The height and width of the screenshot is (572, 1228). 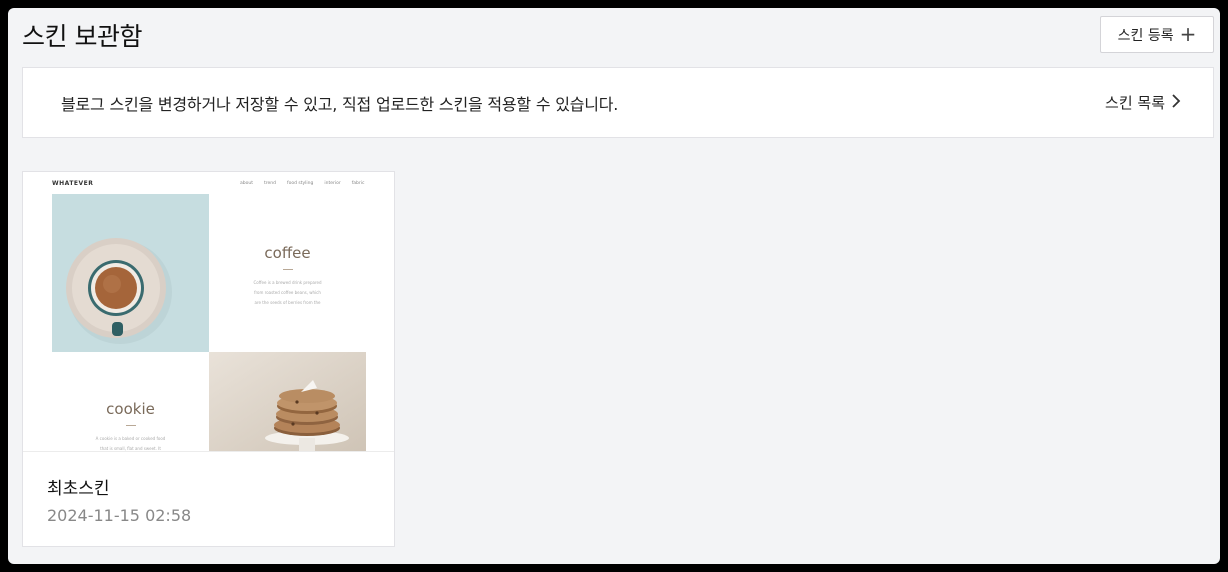 What do you see at coordinates (130, 409) in the screenshot?
I see `preview-heading-cookie: cookie` at bounding box center [130, 409].